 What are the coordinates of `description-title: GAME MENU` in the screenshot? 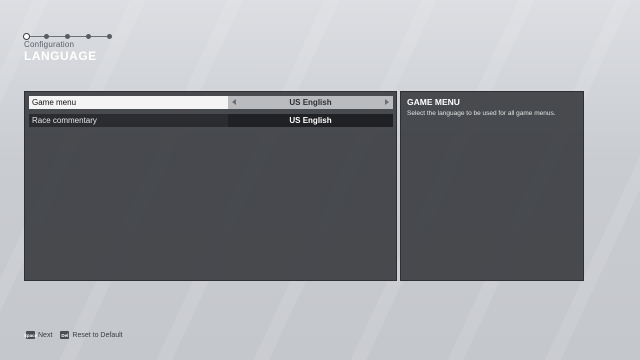 It's located at (433, 102).